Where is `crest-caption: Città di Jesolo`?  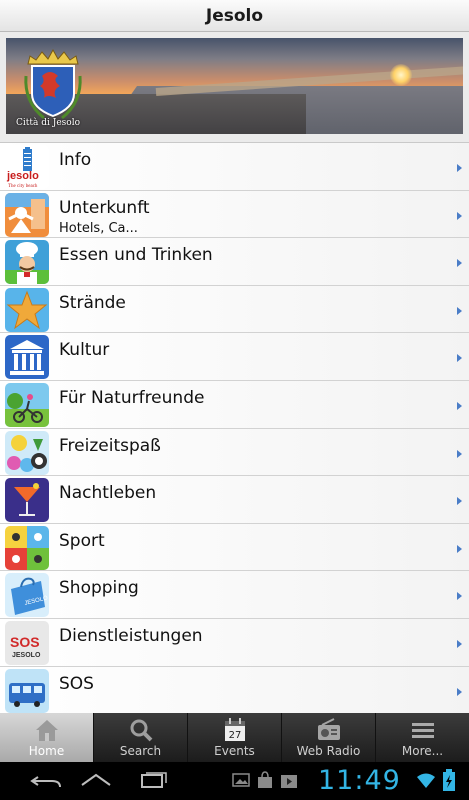 crest-caption: Città di Jesolo is located at coordinates (48, 123).